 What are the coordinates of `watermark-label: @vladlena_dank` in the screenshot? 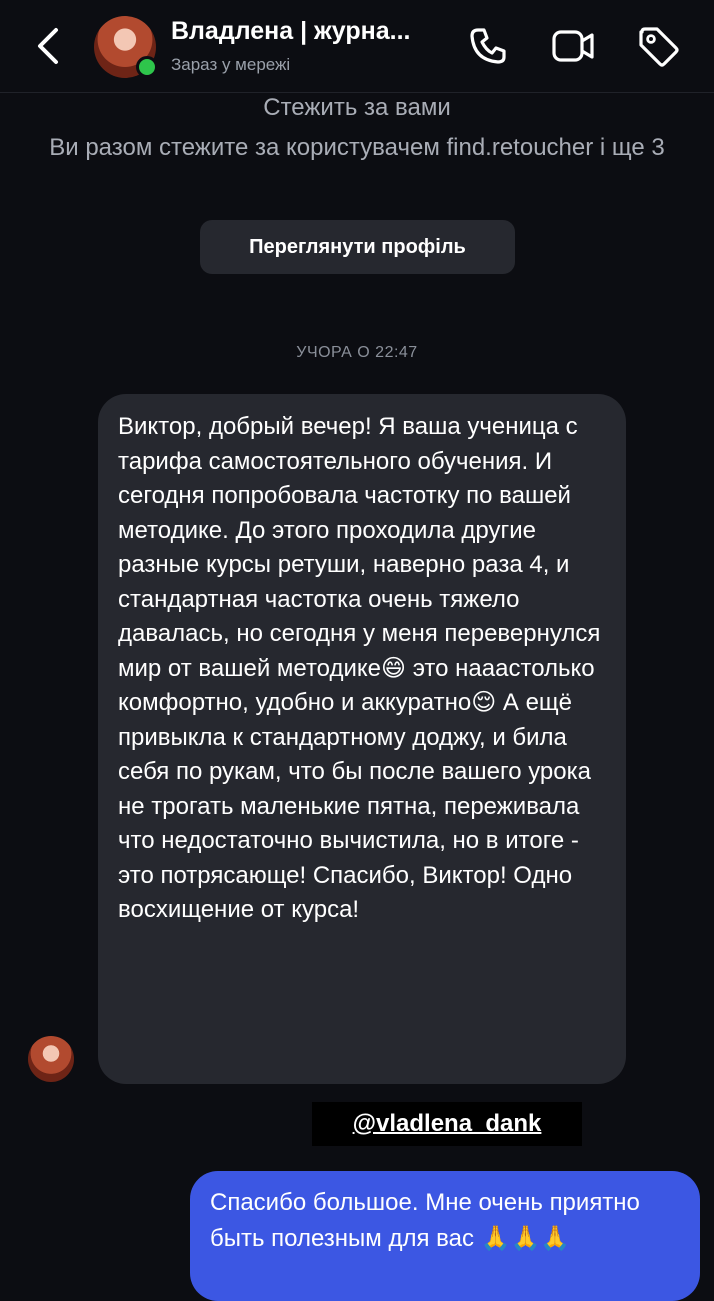 It's located at (447, 1124).